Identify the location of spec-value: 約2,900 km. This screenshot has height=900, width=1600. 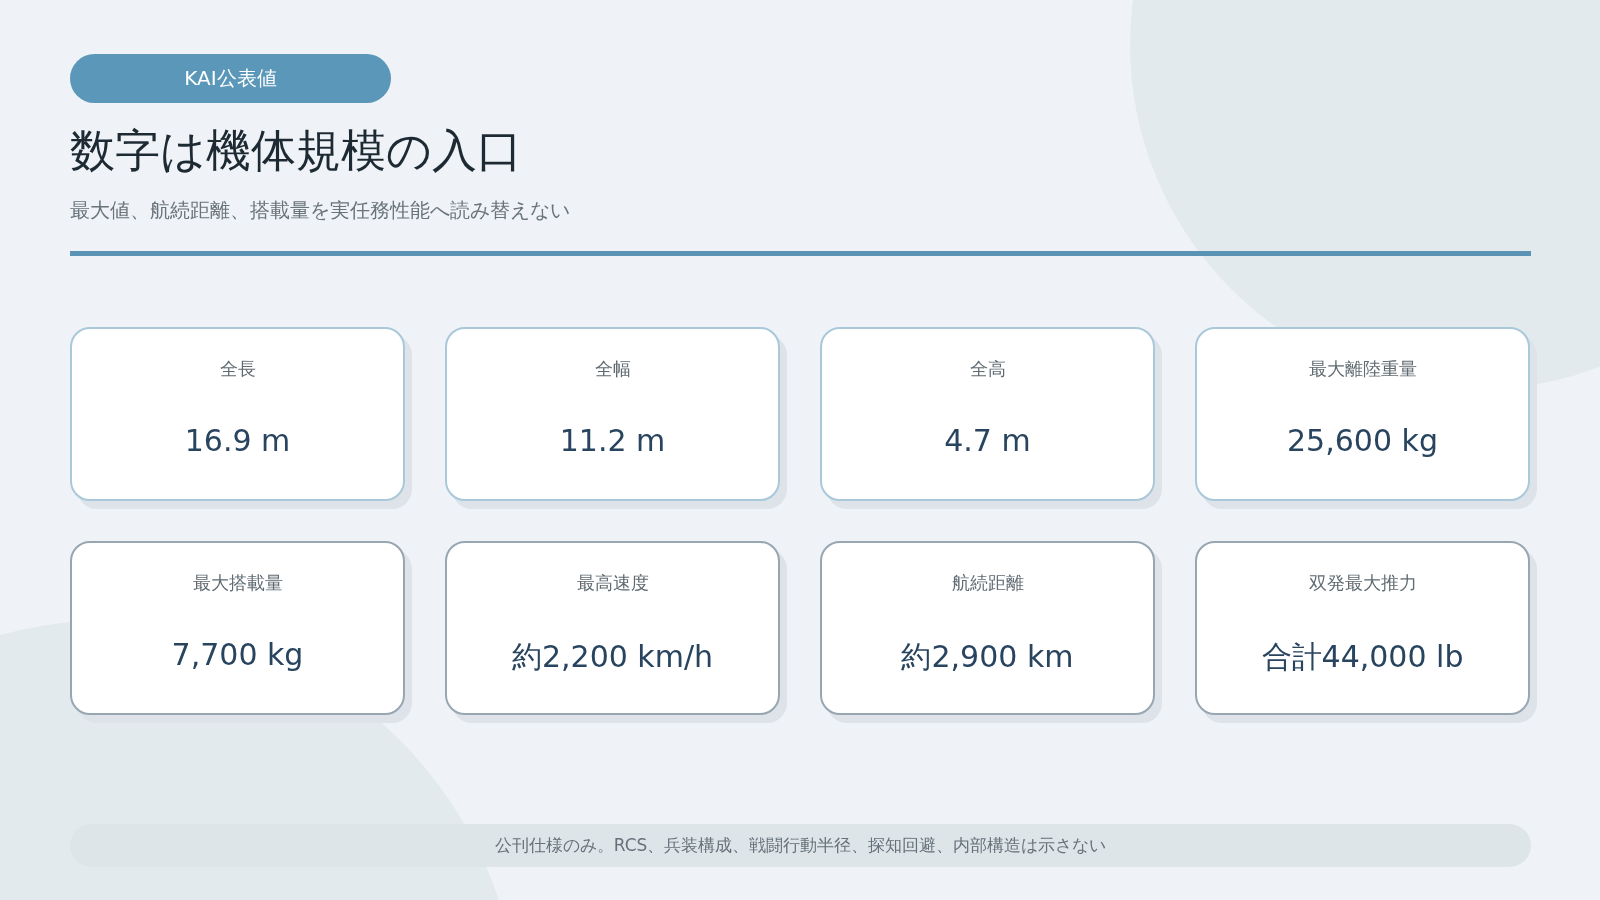
(987, 657).